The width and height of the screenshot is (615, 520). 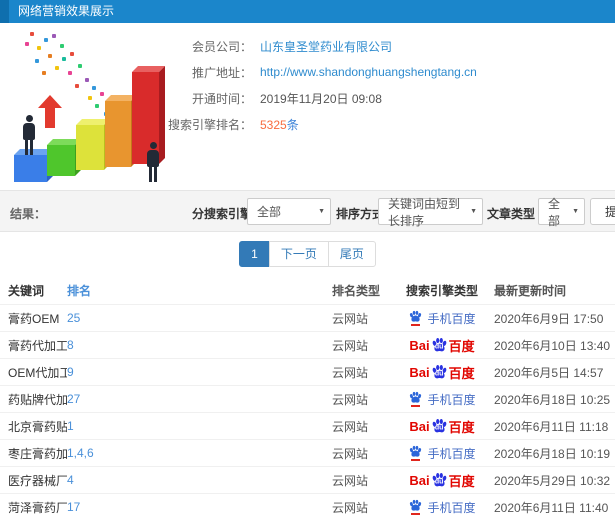 I want to click on bar-yellow, so click(x=90, y=147).